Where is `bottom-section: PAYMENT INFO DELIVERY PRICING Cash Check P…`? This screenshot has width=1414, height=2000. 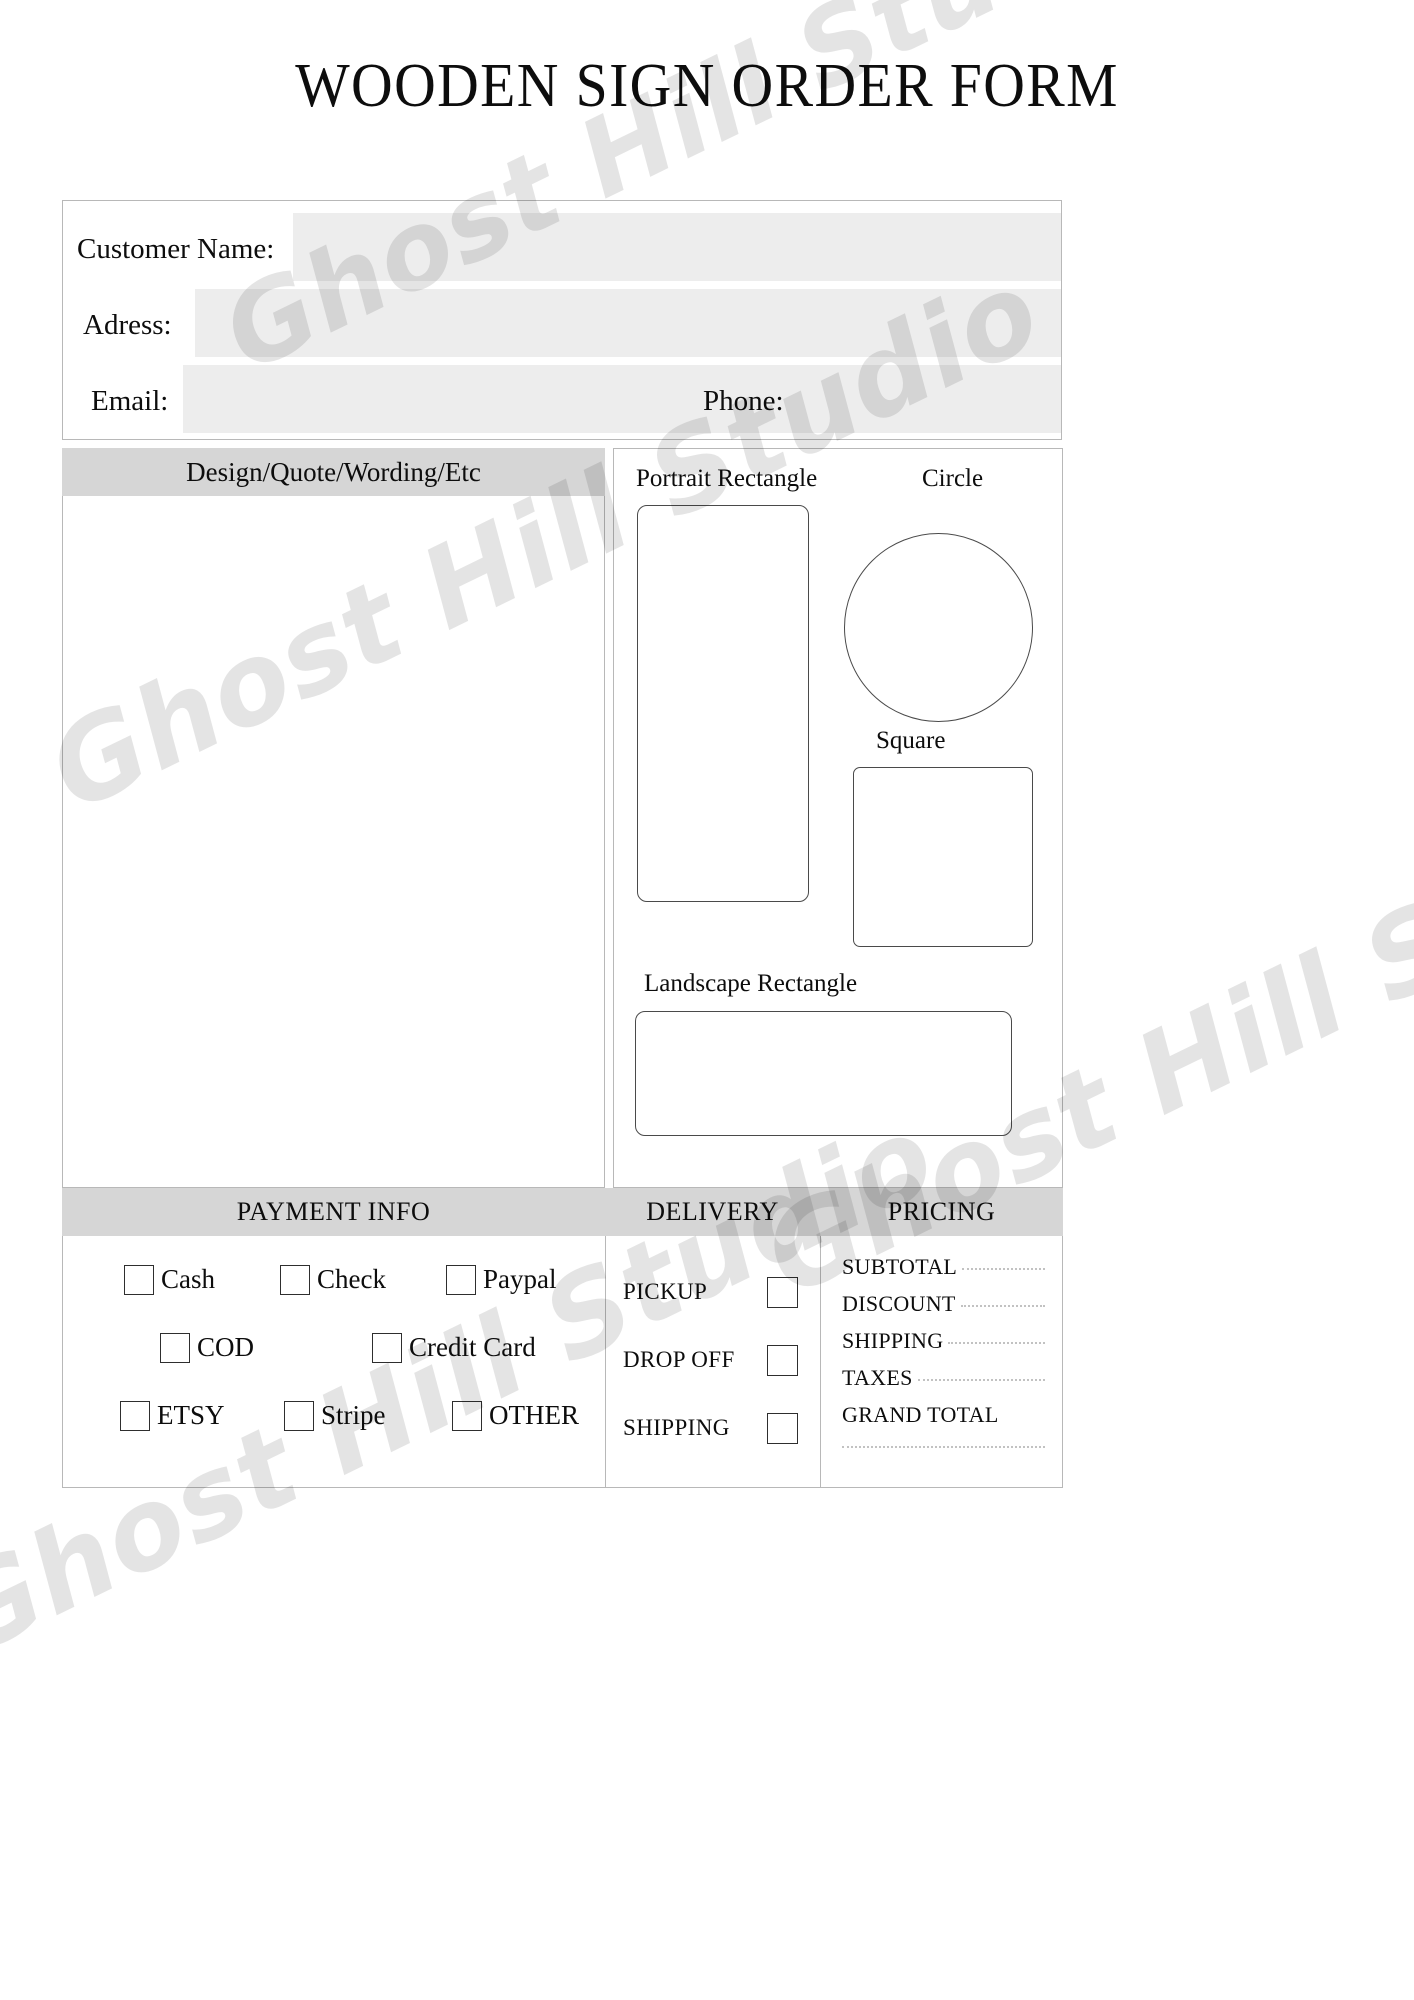 bottom-section: PAYMENT INFO DELIVERY PRICING Cash Check P… is located at coordinates (562, 1338).